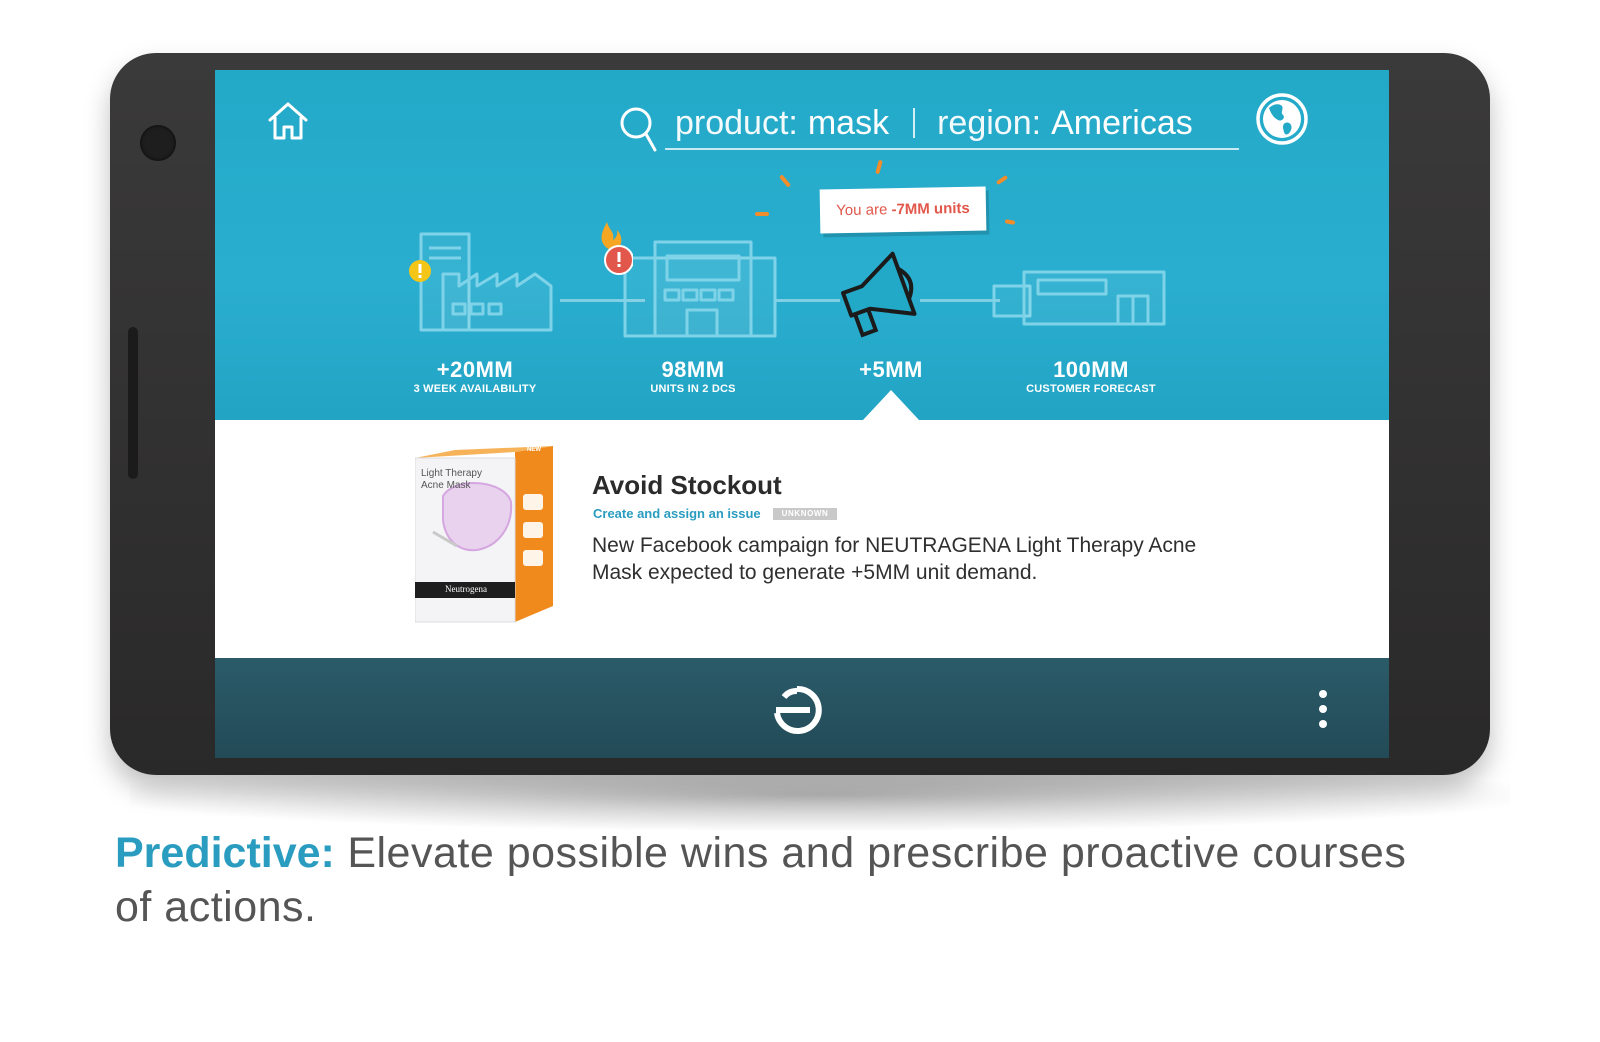 The width and height of the screenshot is (1600, 1042). What do you see at coordinates (797, 710) in the screenshot?
I see `app-logo-icon` at bounding box center [797, 710].